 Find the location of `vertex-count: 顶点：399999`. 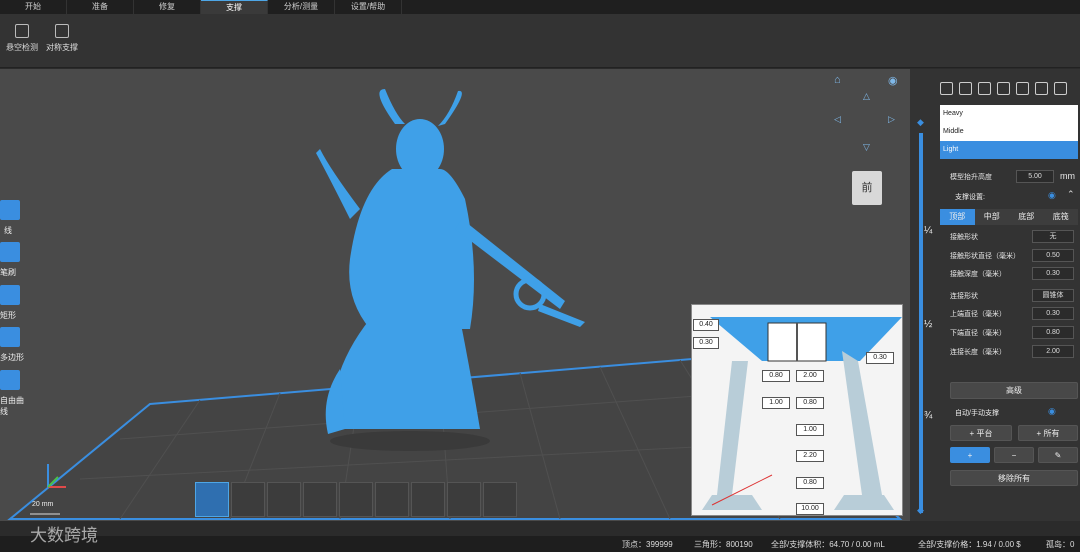

vertex-count: 顶点：399999 is located at coordinates (647, 544).